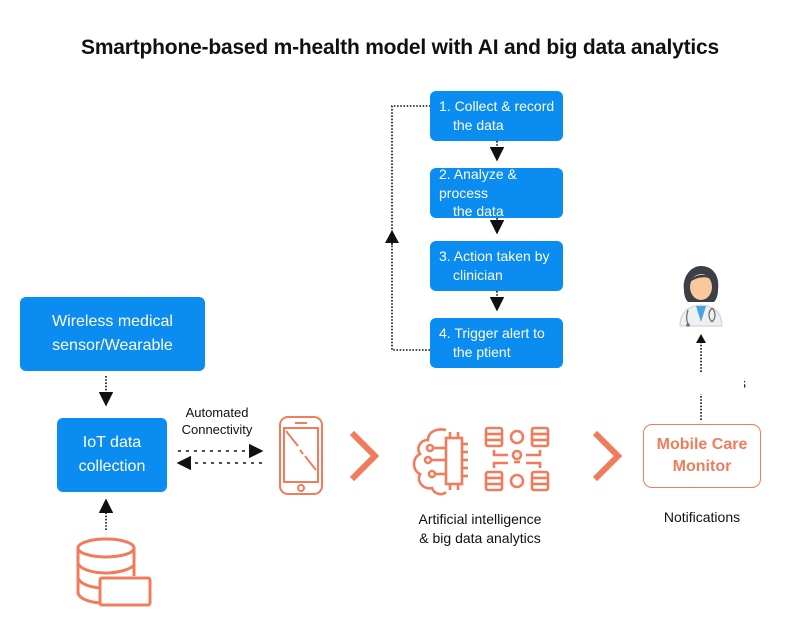 The height and width of the screenshot is (639, 800). What do you see at coordinates (392, 236) in the screenshot?
I see `loop-arrowhead-up` at bounding box center [392, 236].